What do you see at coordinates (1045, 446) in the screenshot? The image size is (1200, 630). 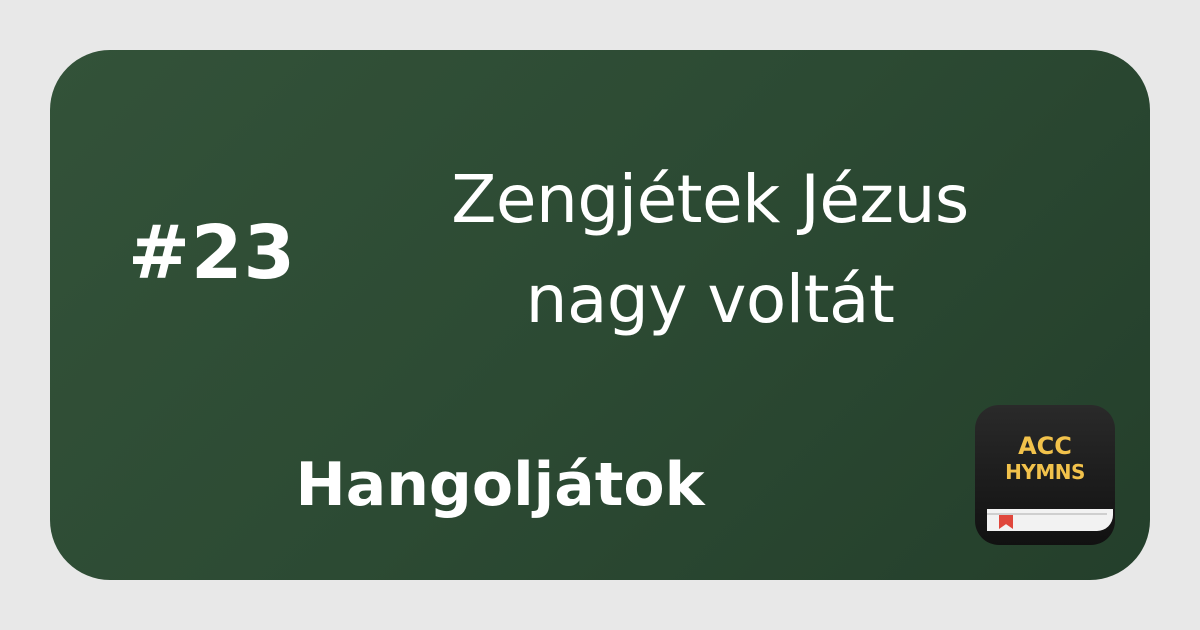 I see `app-icon-label-line-1: ACC` at bounding box center [1045, 446].